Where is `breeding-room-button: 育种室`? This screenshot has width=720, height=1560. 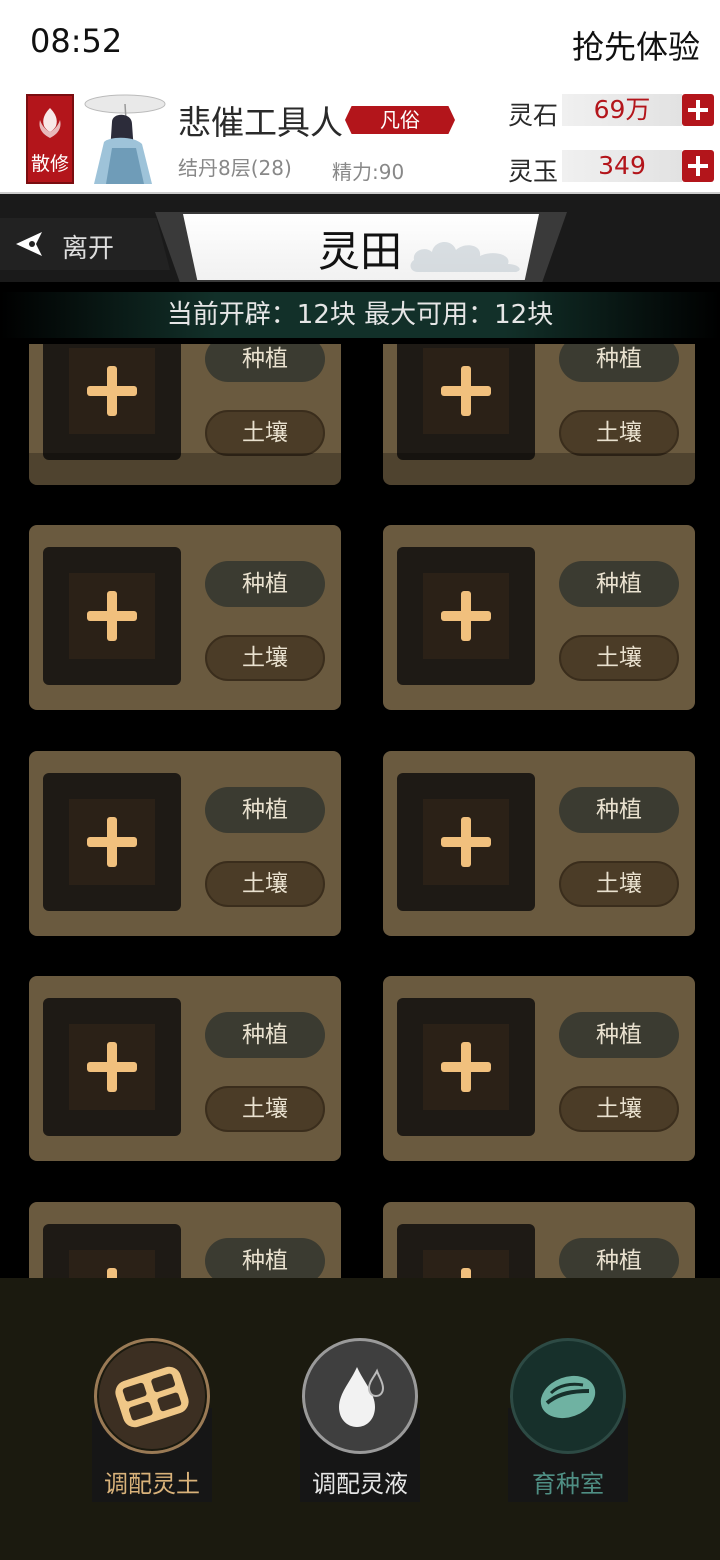
breeding-room-button: 育种室 is located at coordinates (568, 1419).